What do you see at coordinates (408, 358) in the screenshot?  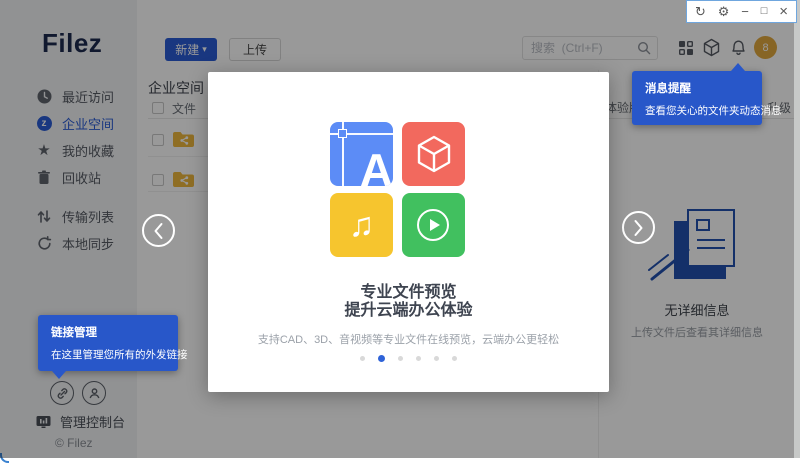 I see `carousel-dots` at bounding box center [408, 358].